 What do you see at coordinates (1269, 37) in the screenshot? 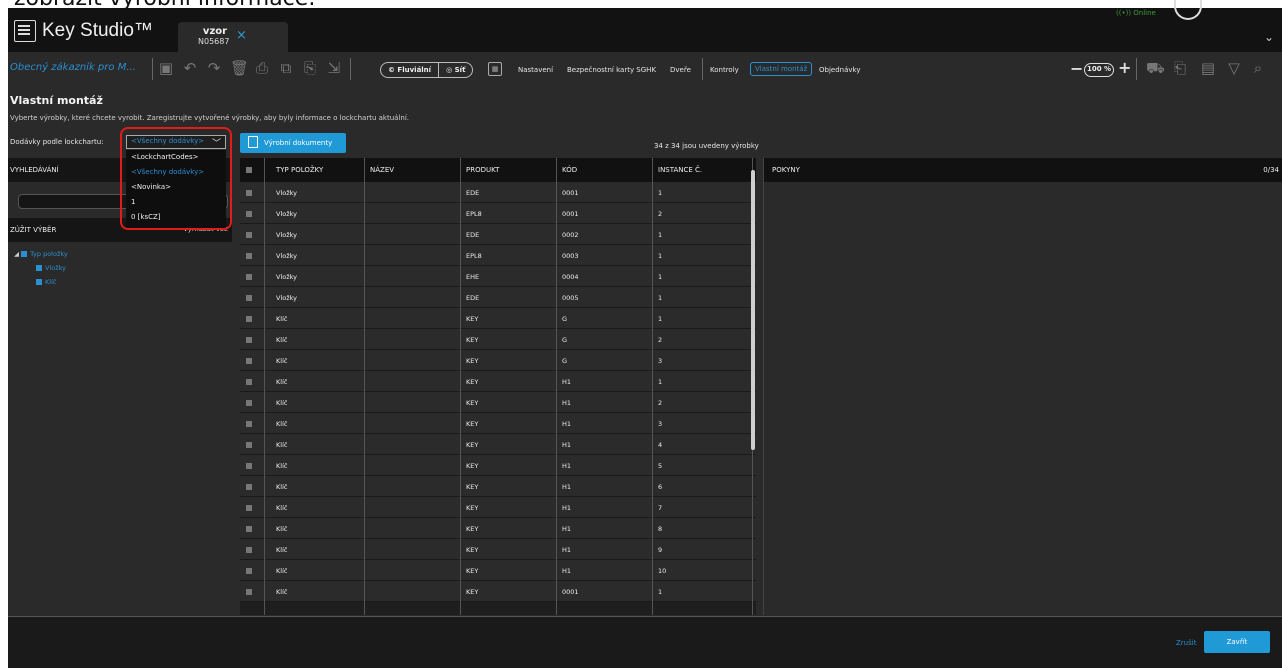
I see `chevron-down-icon: ⌄` at bounding box center [1269, 37].